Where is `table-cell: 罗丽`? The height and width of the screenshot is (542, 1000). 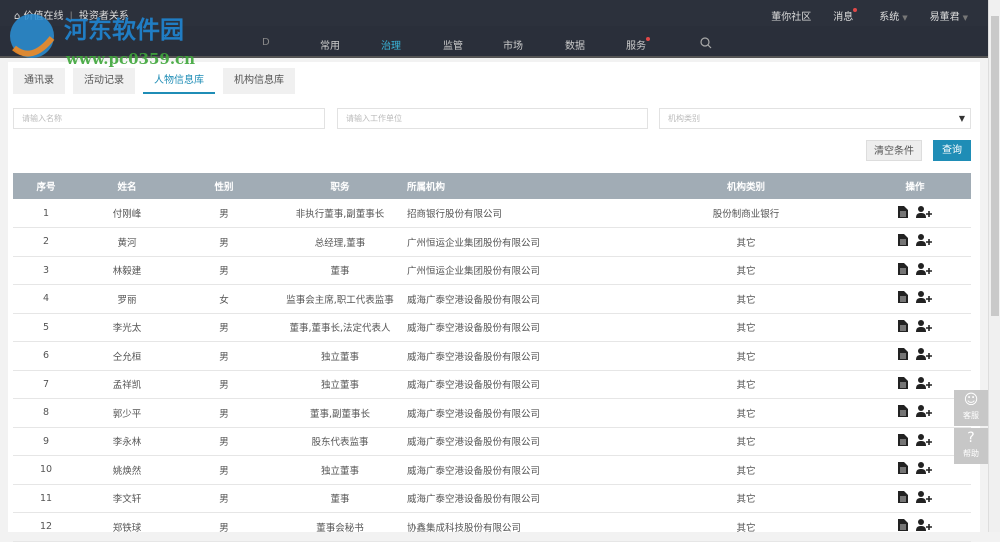
table-cell: 罗丽 is located at coordinates (127, 299).